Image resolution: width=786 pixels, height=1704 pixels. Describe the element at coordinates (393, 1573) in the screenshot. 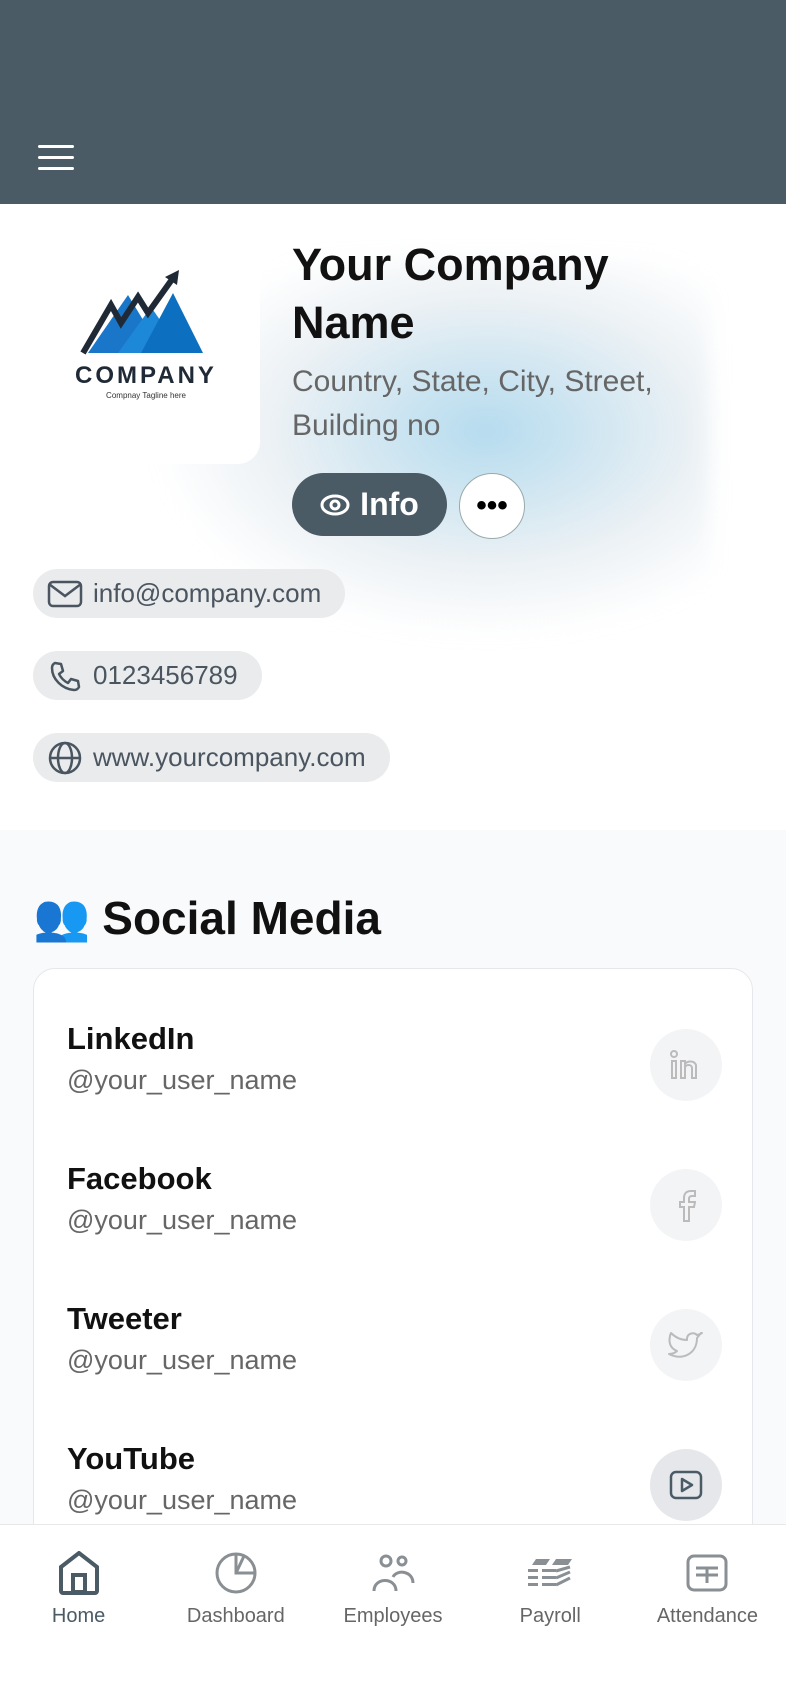

I see `users-icon` at that location.